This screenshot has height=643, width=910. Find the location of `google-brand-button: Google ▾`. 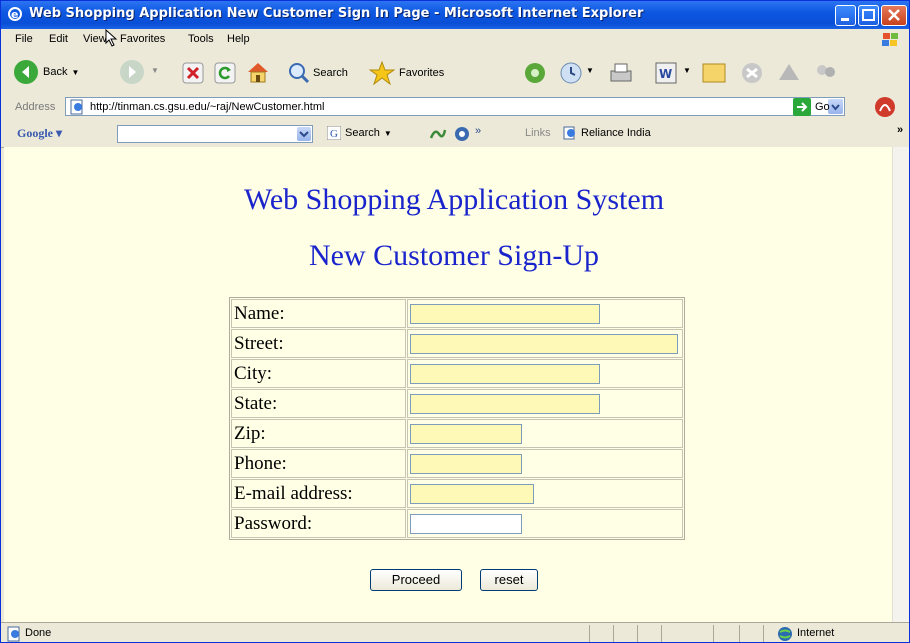

google-brand-button: Google ▾ is located at coordinates (39, 133).